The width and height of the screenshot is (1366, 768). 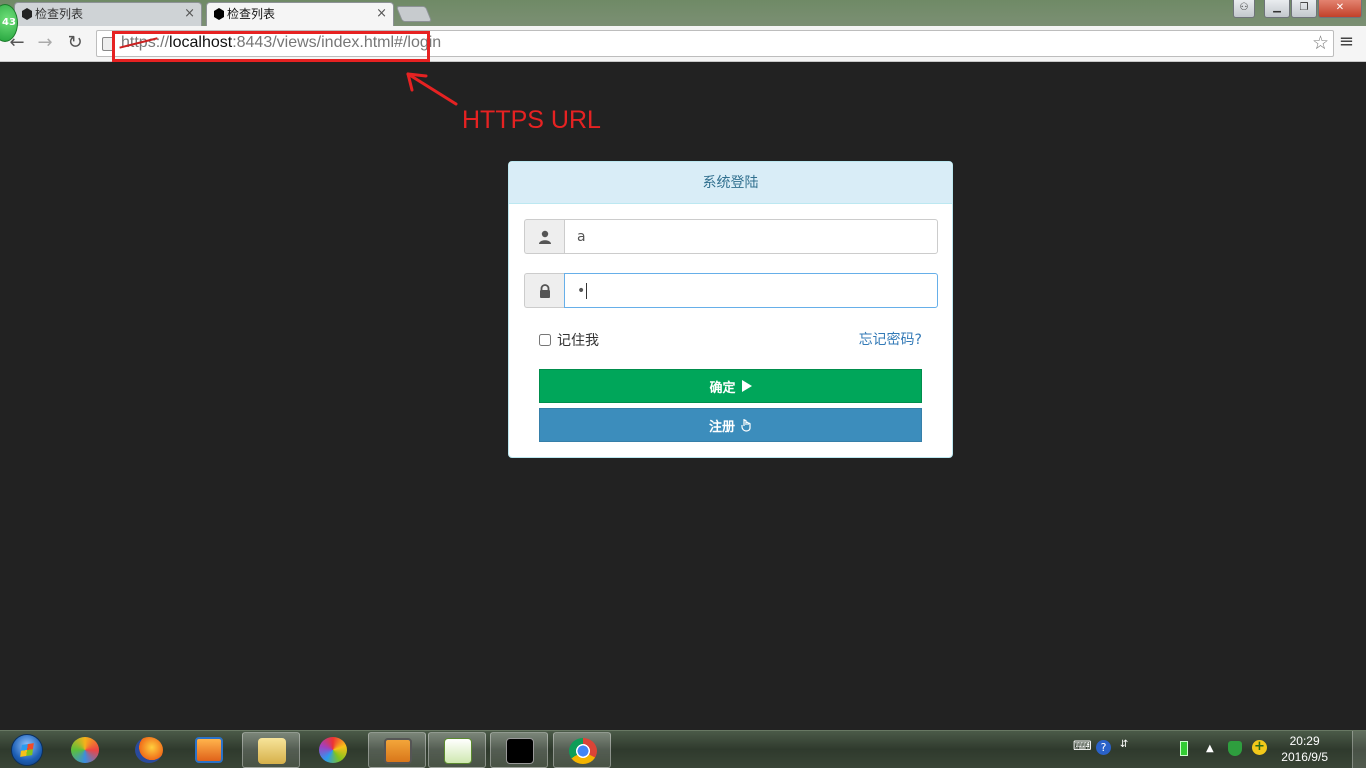 I want to click on taskbar-app-media-player, so click(x=209, y=750).